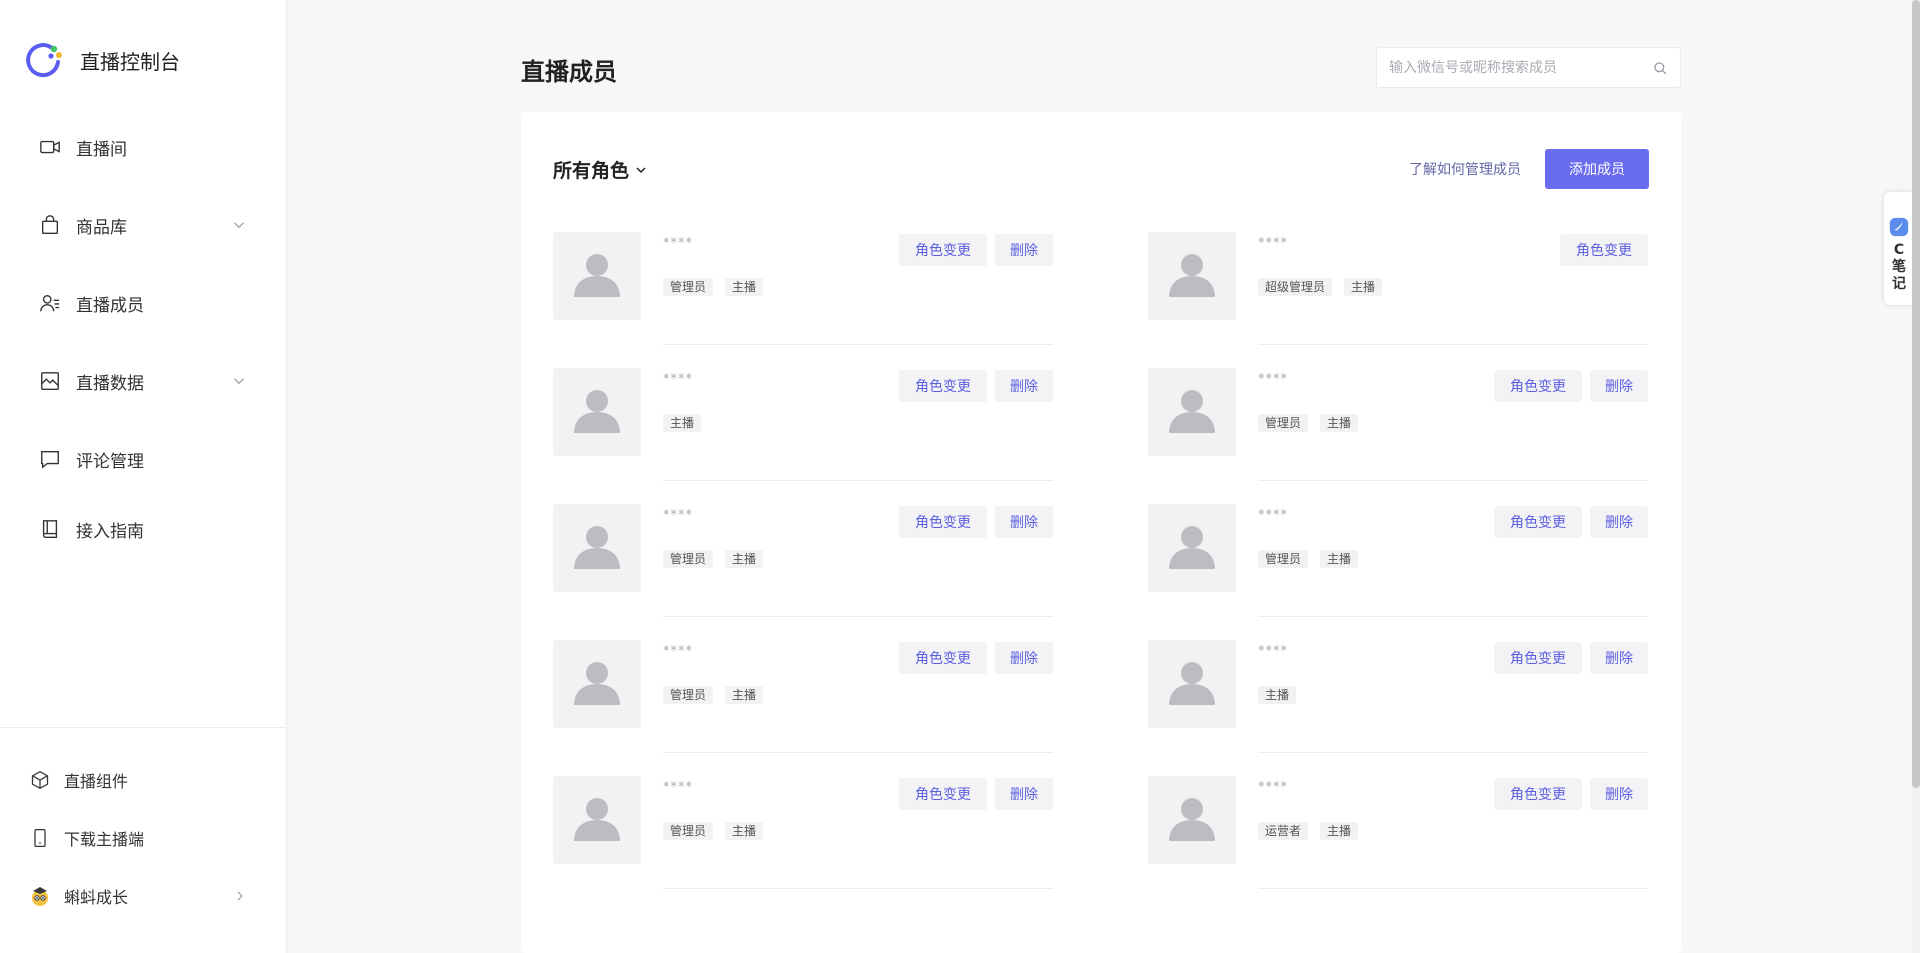 The height and width of the screenshot is (953, 1920). Describe the element at coordinates (1899, 227) in the screenshot. I see `note-widget-icon` at that location.